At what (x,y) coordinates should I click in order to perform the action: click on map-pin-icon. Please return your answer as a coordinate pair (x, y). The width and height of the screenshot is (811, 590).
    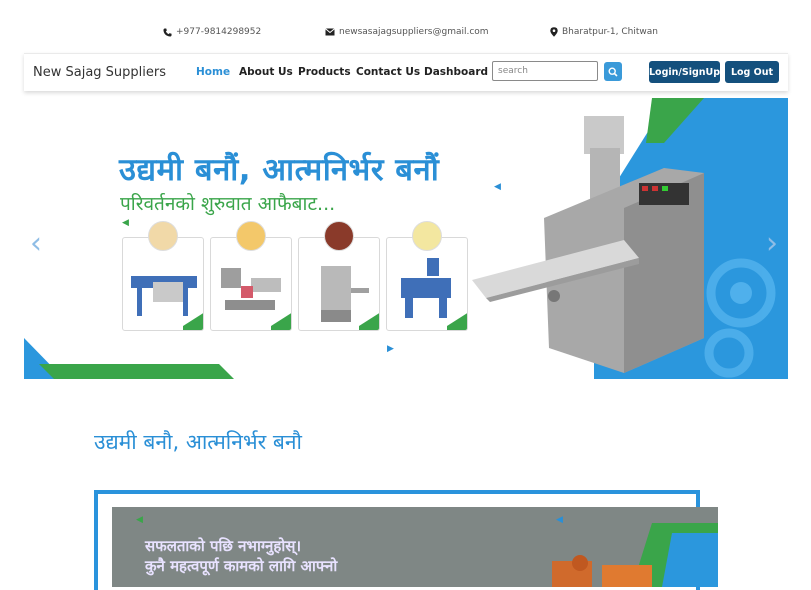
    Looking at the image, I should click on (554, 32).